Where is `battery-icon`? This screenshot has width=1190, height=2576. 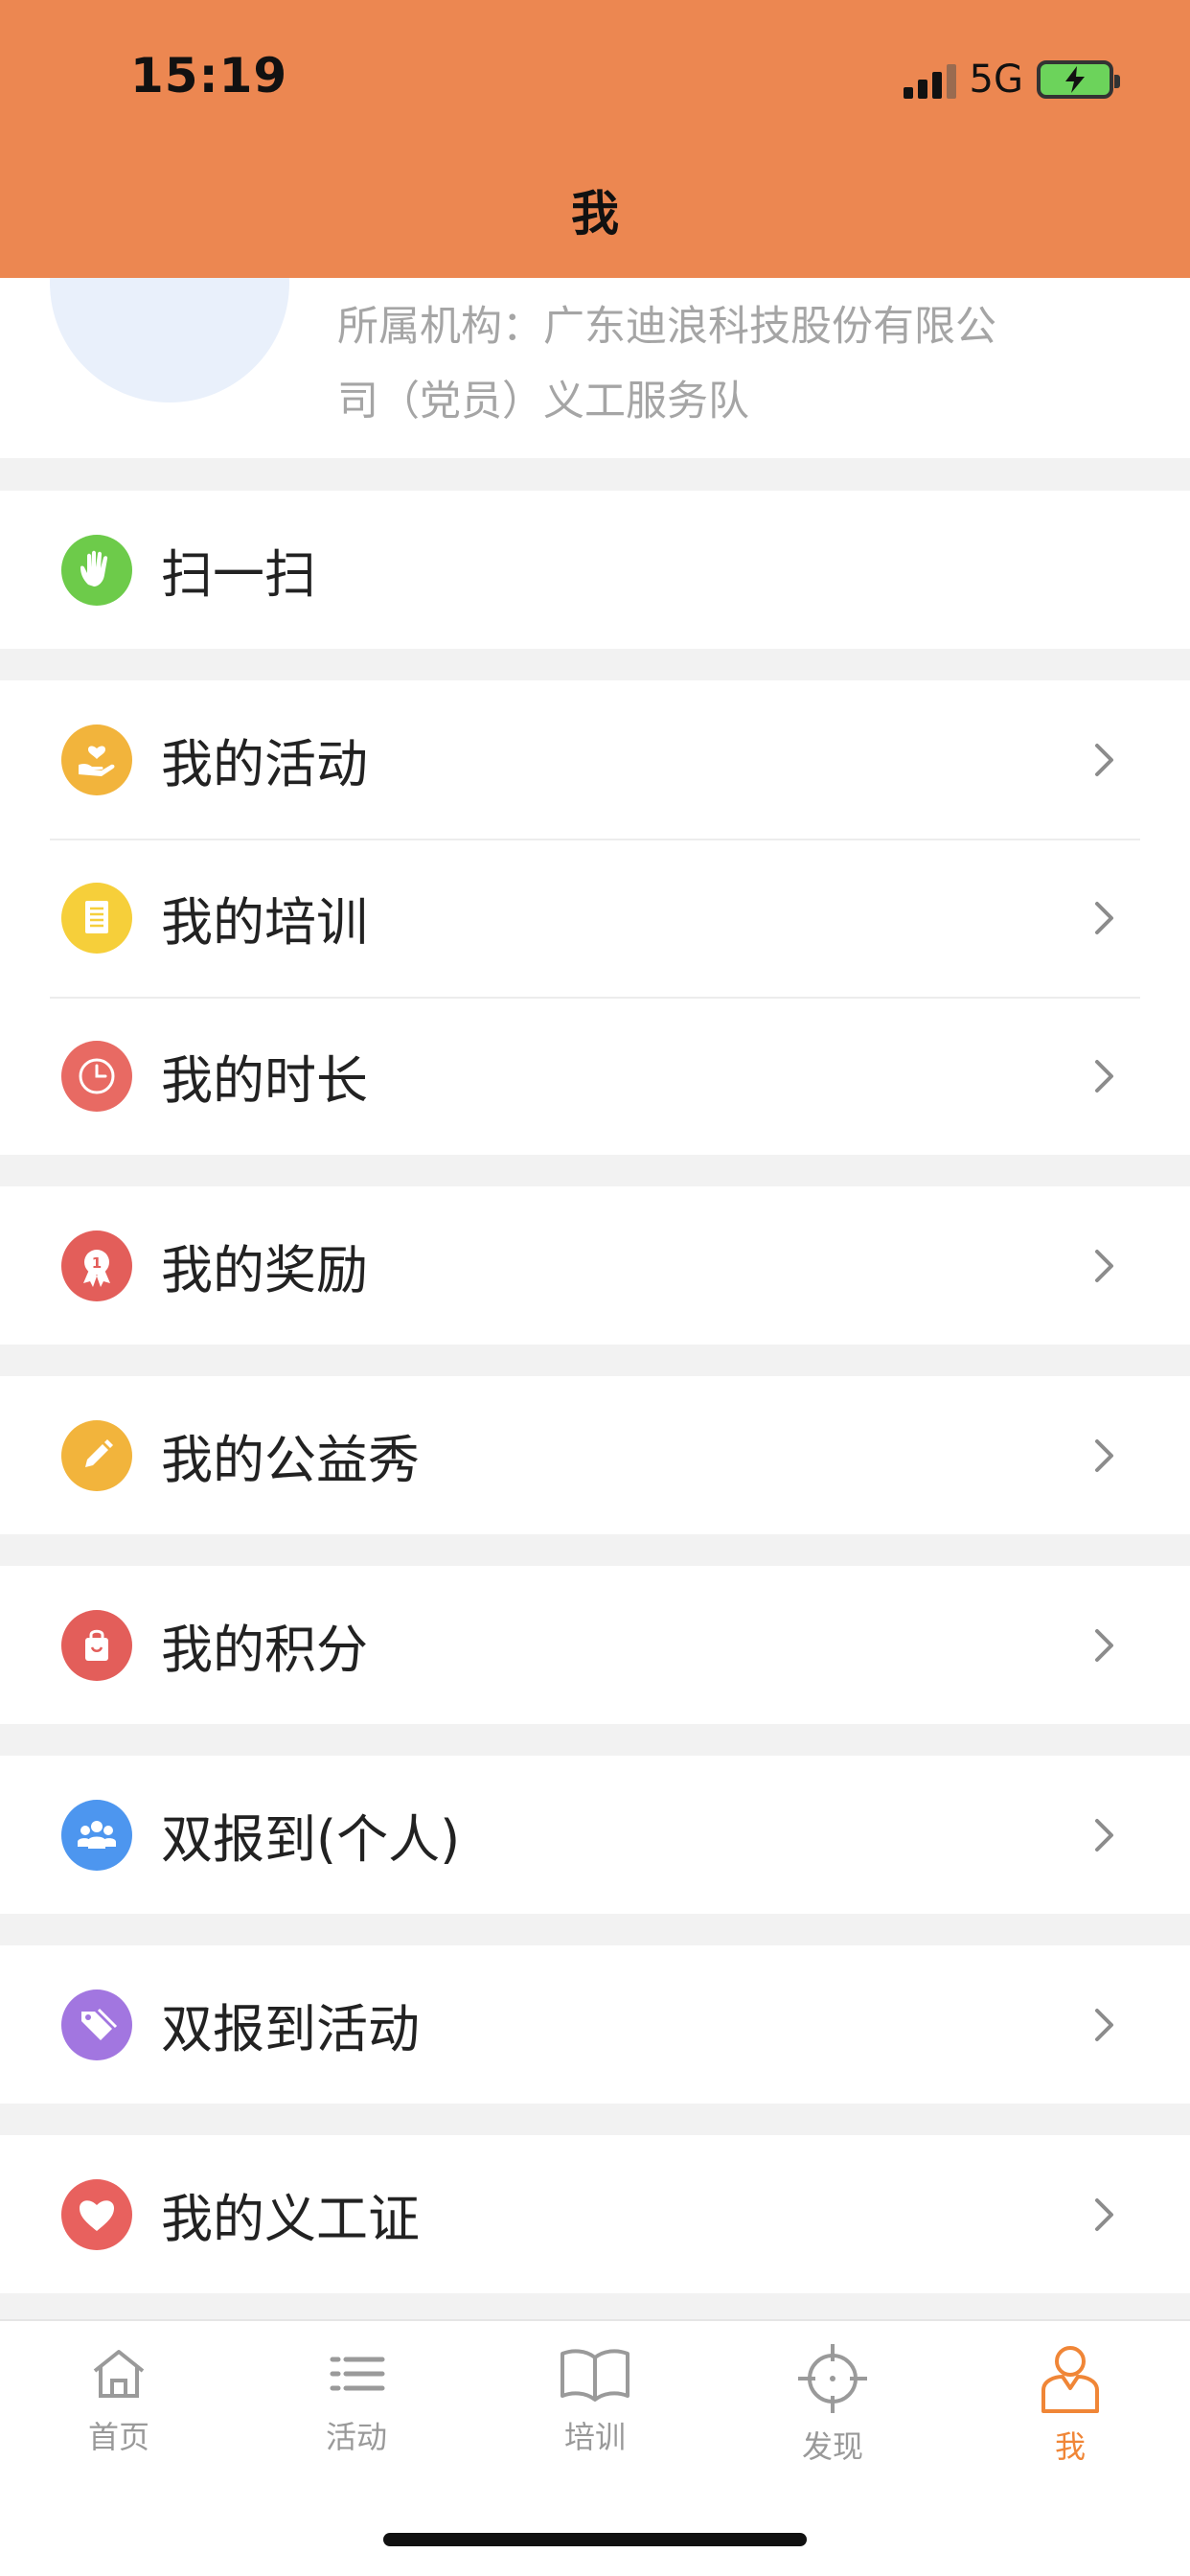
battery-icon is located at coordinates (1078, 79).